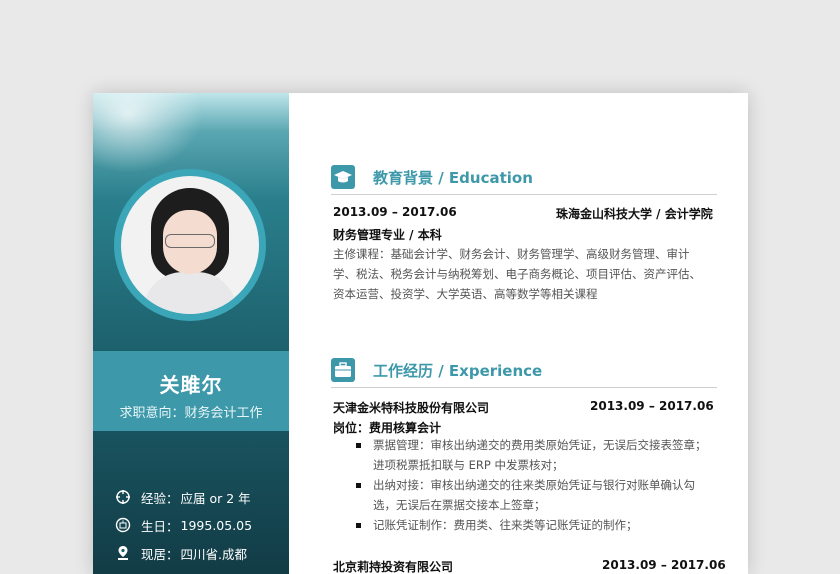 The image size is (840, 574). Describe the element at coordinates (160, 554) in the screenshot. I see `info-label: 现居：` at that location.